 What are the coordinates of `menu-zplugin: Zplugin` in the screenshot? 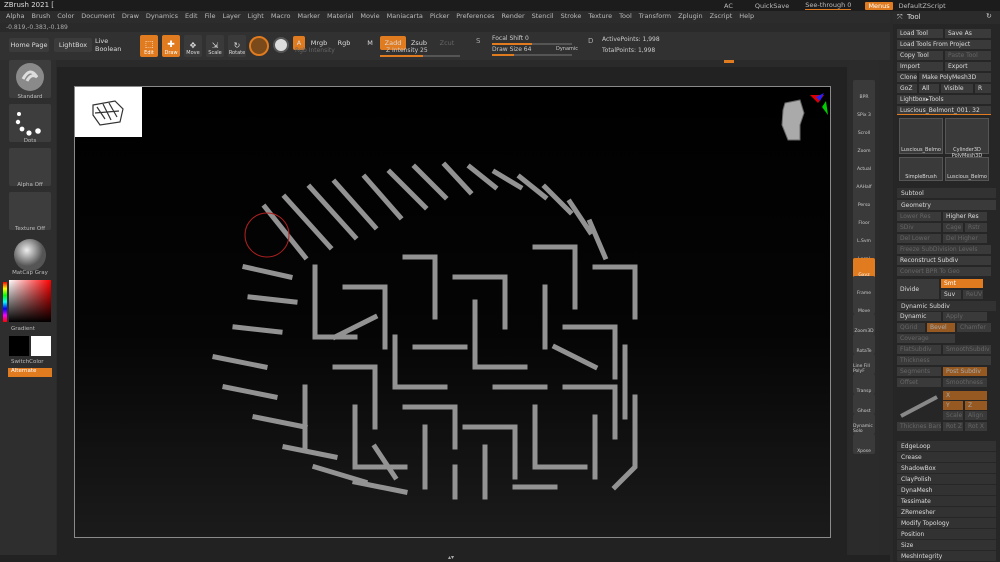 It's located at (690, 17).